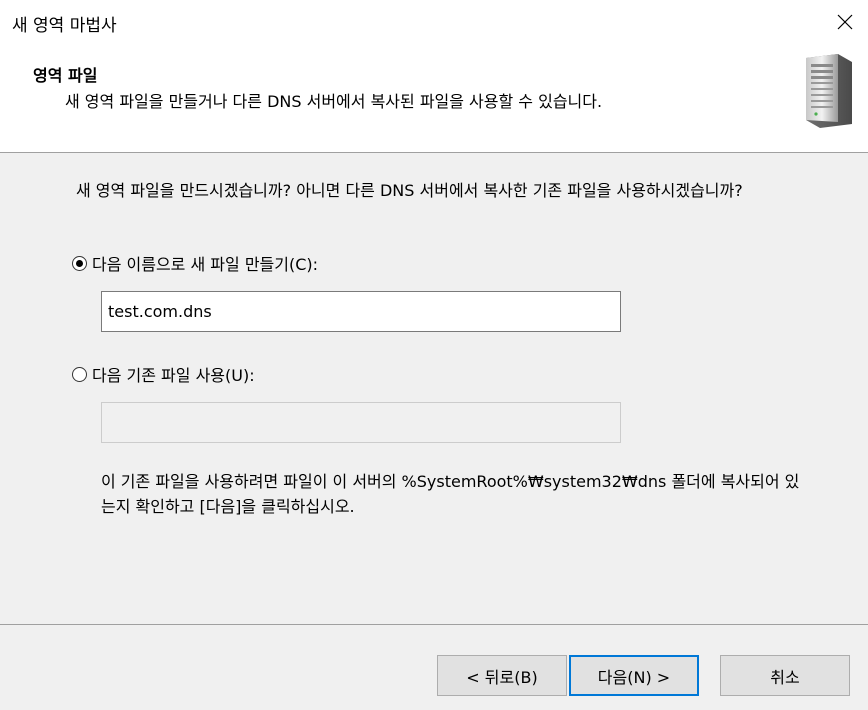 Image resolution: width=868 pixels, height=710 pixels. What do you see at coordinates (79, 374) in the screenshot?
I see `radio-unchecked-icon` at bounding box center [79, 374].